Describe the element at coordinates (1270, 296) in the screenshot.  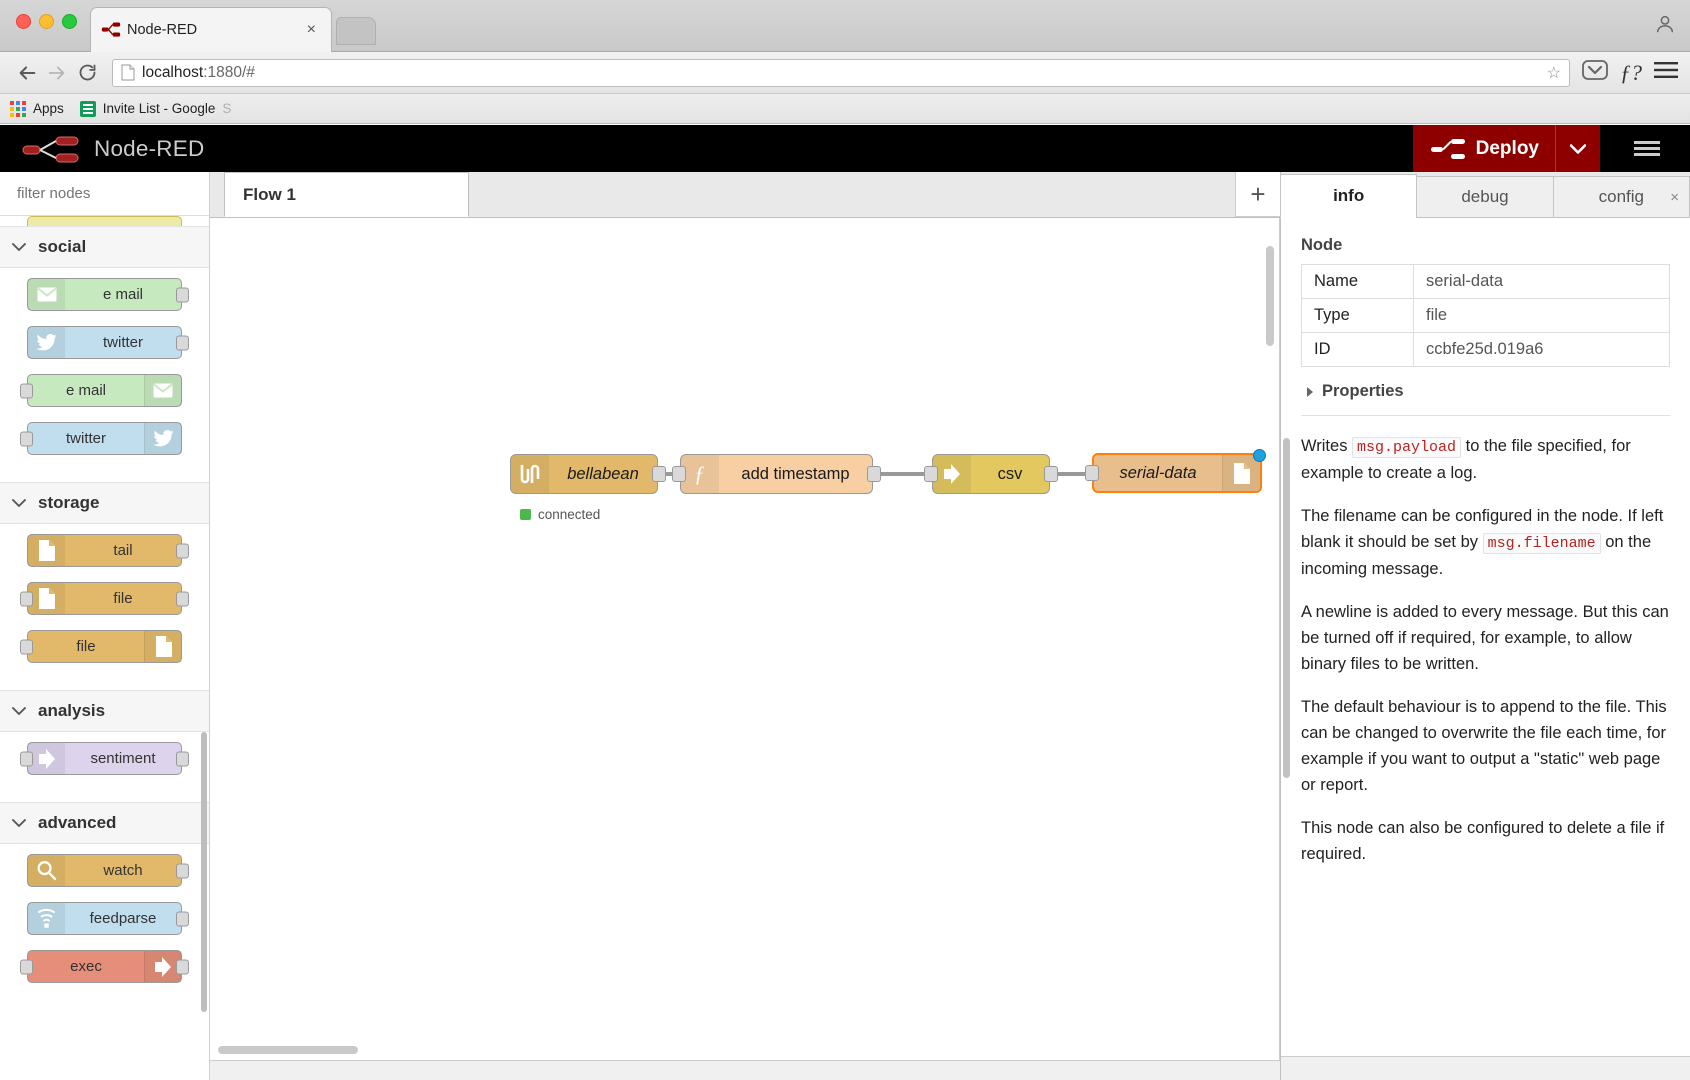
I see `canvas-vertical-scrollbar` at that location.